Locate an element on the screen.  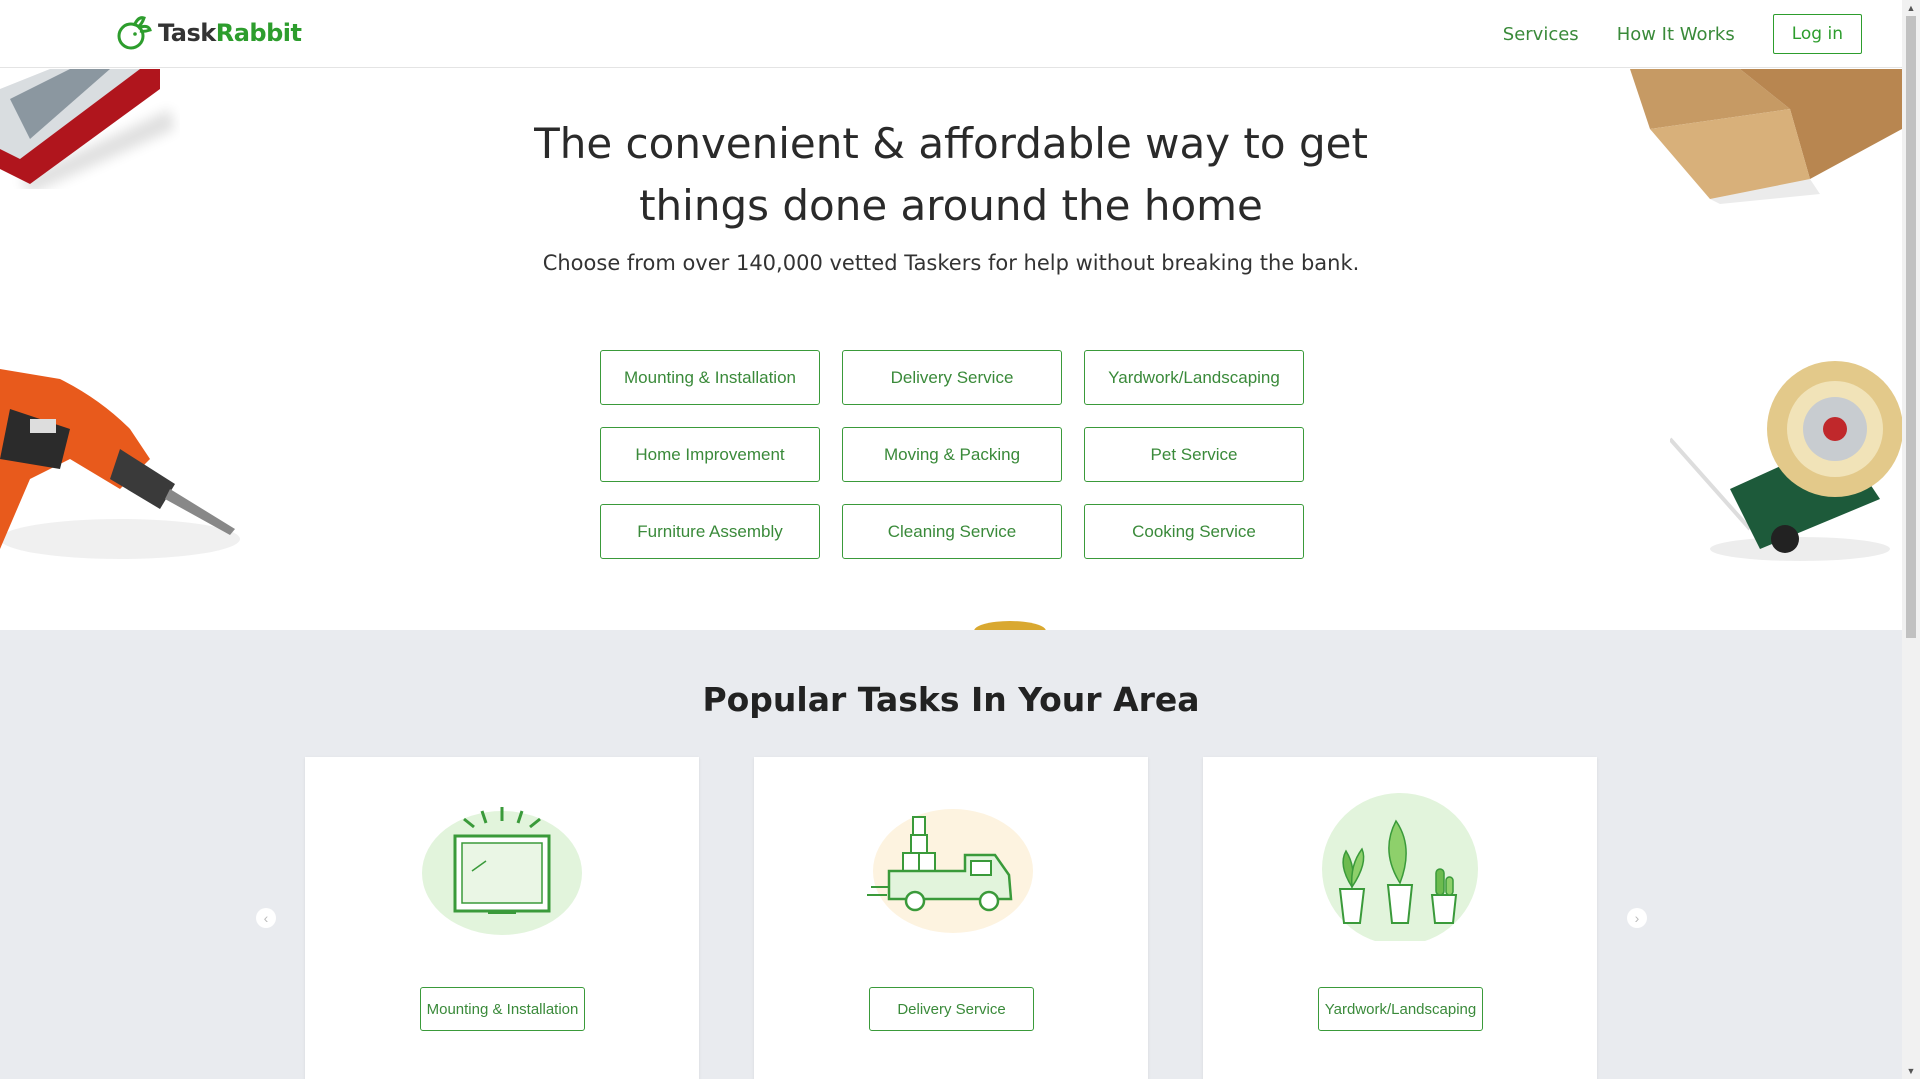
task-card-mounting: Mounting & Installation is located at coordinates (502, 918).